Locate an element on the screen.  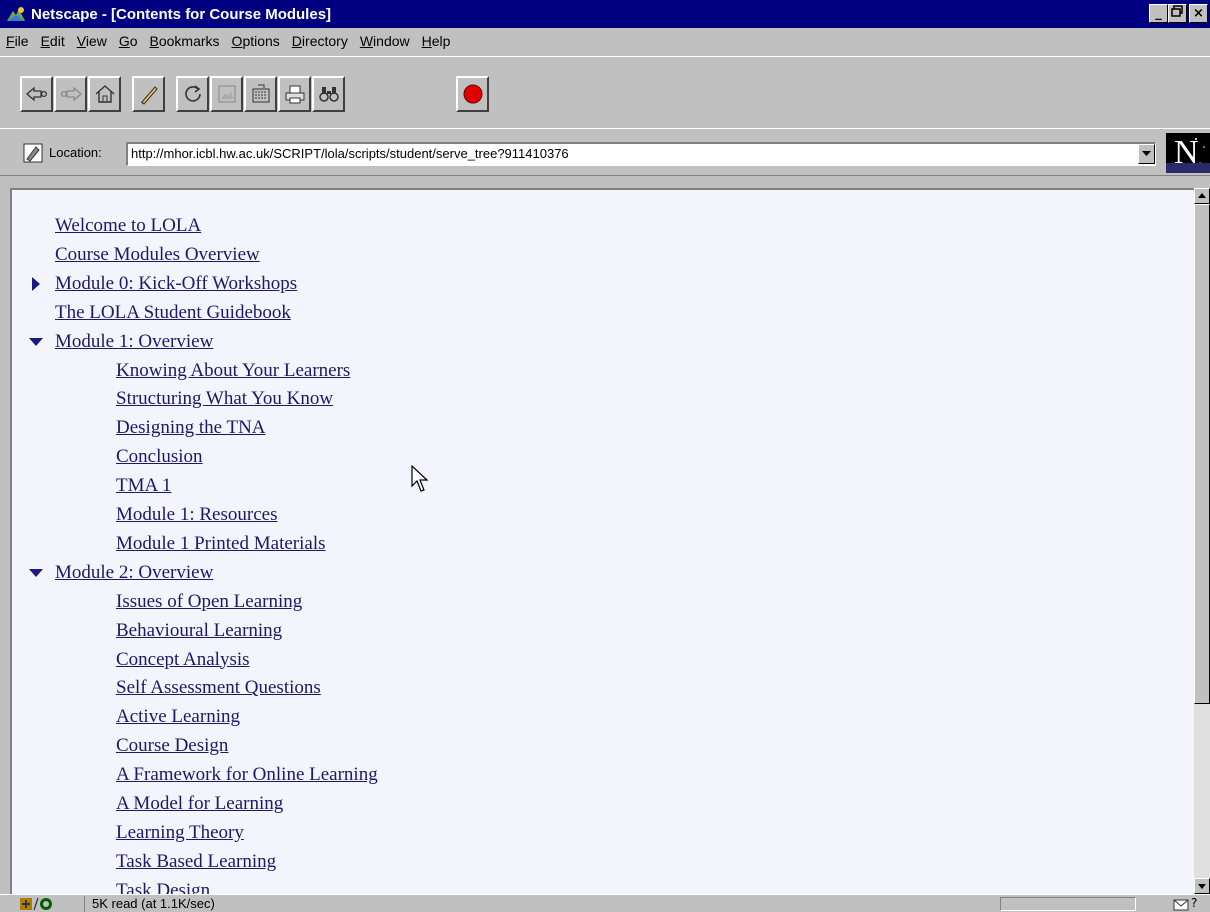
menu-mnemonic: D is located at coordinates (296, 41).